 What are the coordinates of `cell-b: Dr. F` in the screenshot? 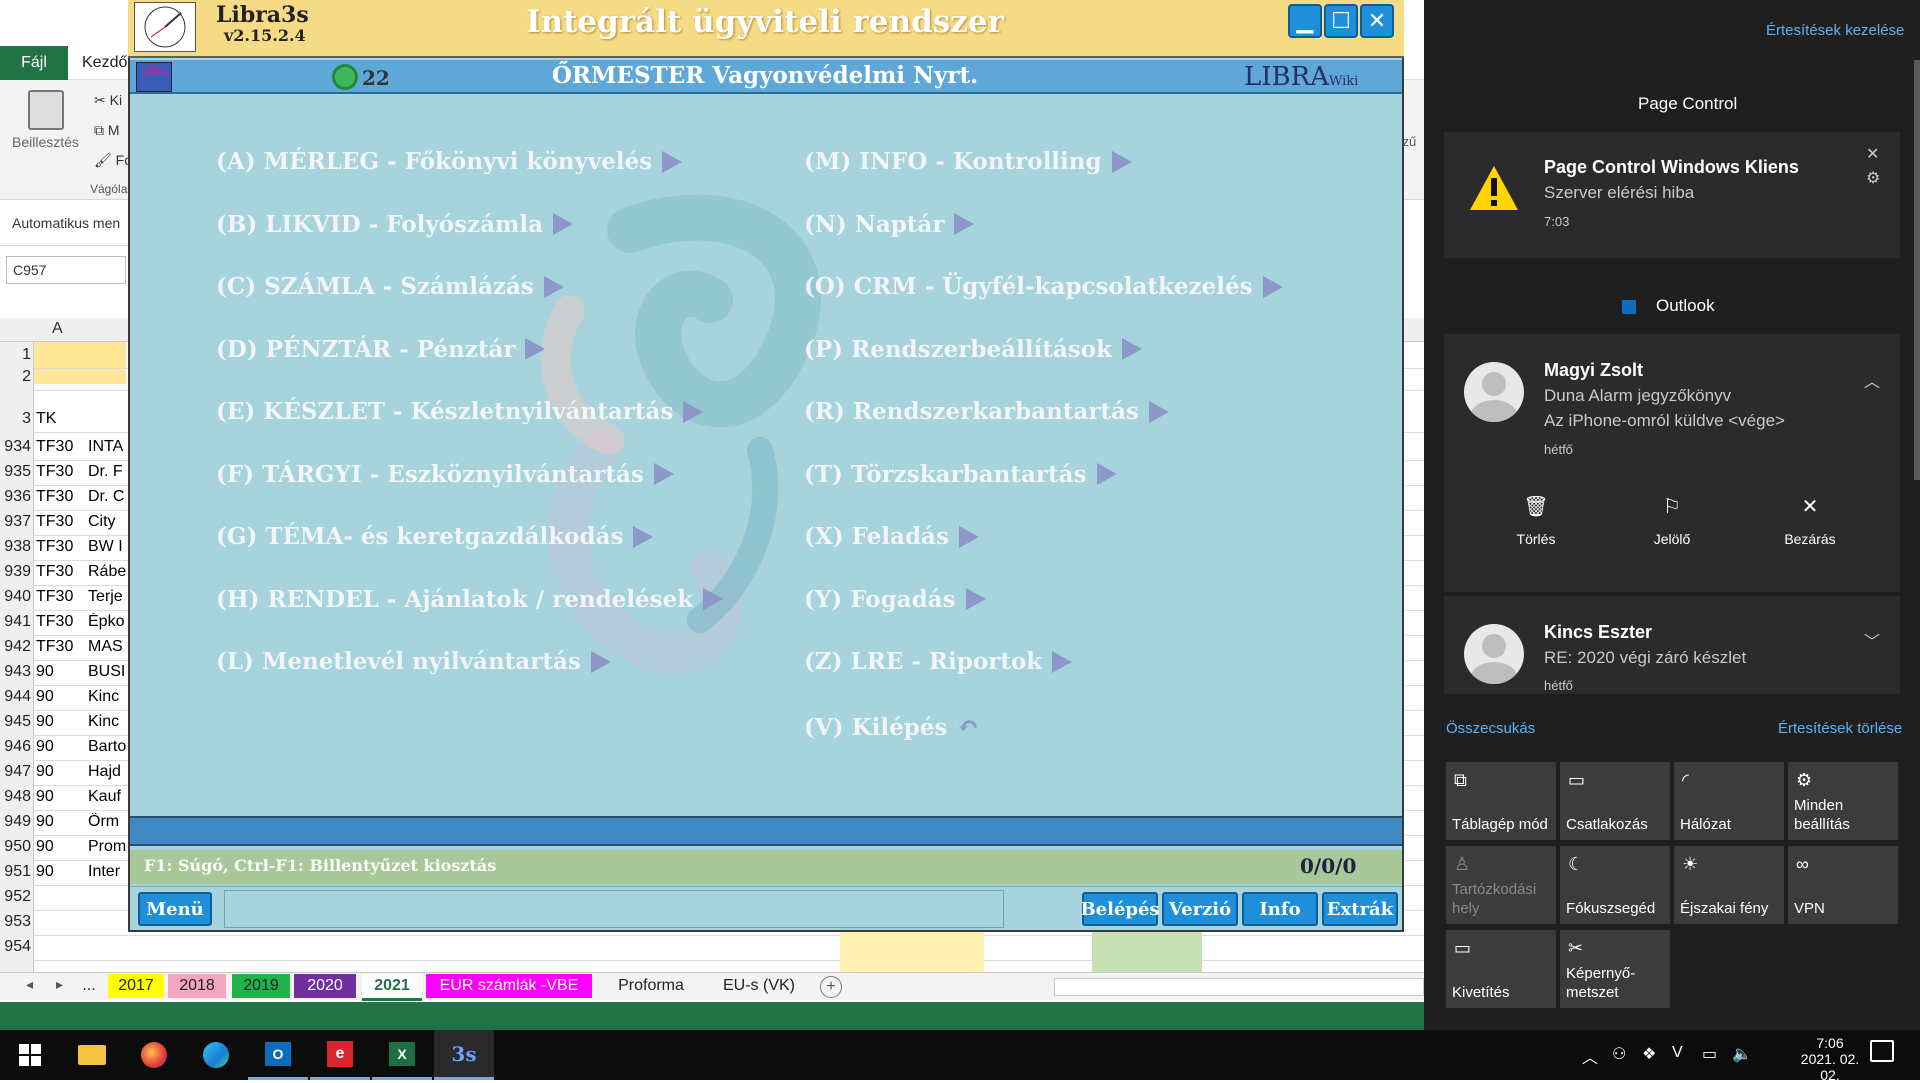 It's located at (108, 472).